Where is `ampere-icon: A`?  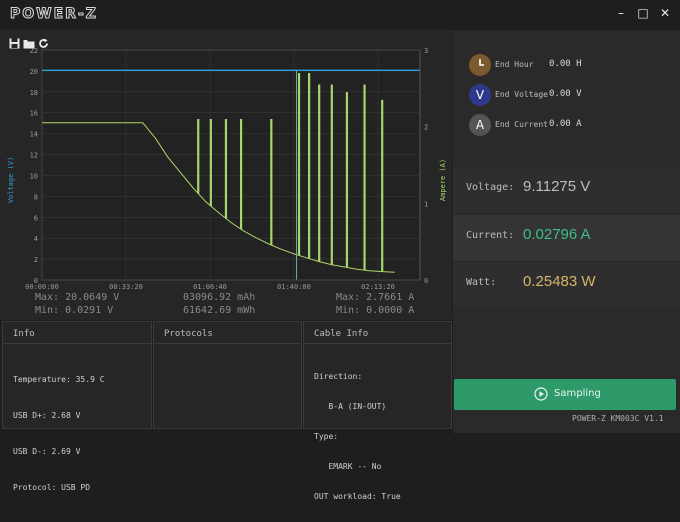
ampere-icon: A is located at coordinates (480, 125).